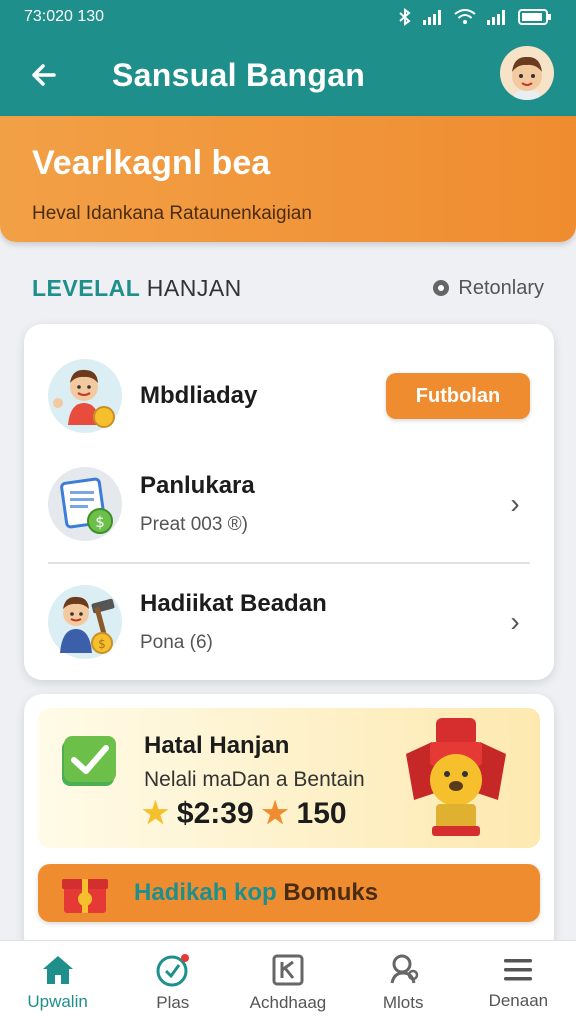 The width and height of the screenshot is (576, 1025). I want to click on list-item: $ Hadiikat Beadan Pona (6) ›, so click(289, 622).